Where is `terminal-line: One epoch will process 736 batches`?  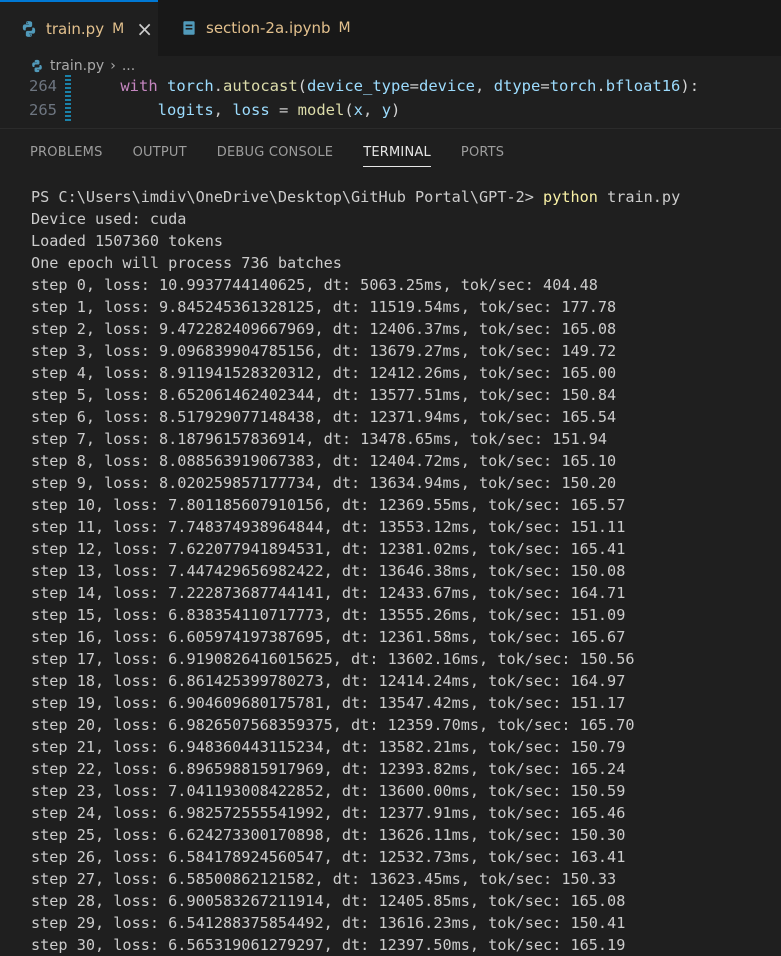 terminal-line: One epoch will process 736 batches is located at coordinates (186, 263).